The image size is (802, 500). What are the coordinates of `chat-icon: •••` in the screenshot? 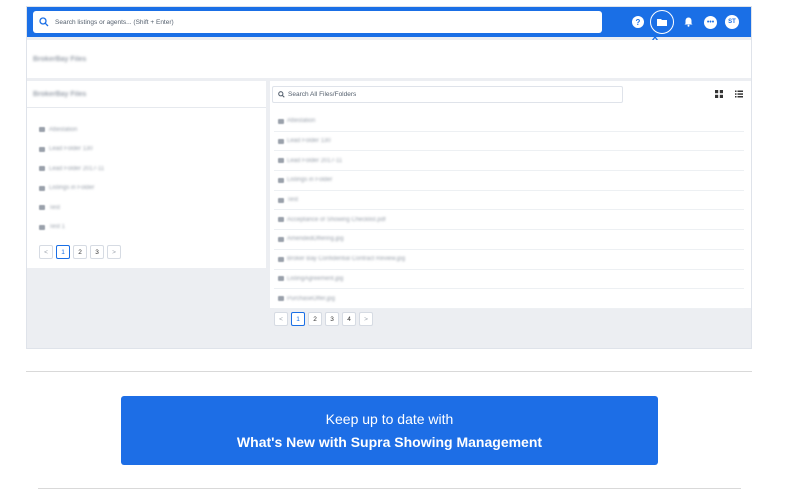 It's located at (710, 22).